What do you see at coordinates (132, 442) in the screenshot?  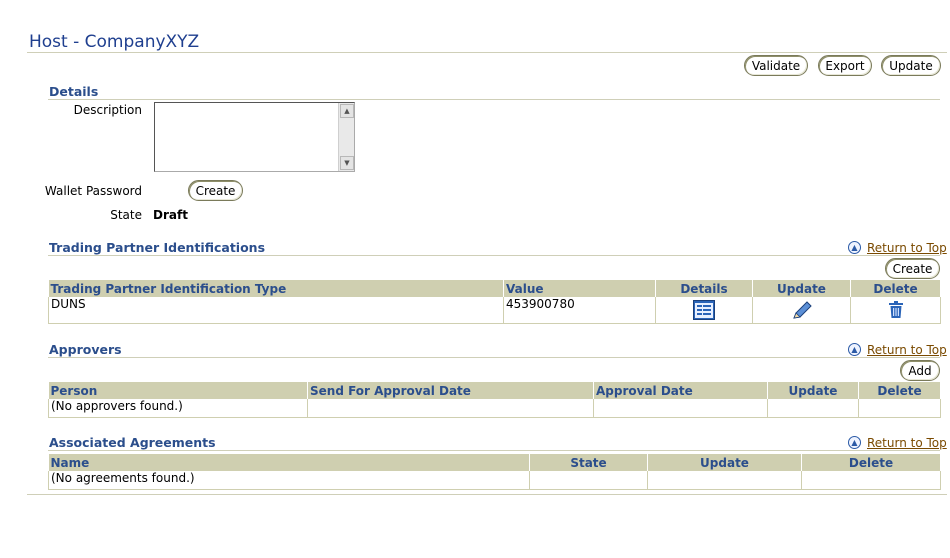 I see `agreements-section-title: Associated Agreements` at bounding box center [132, 442].